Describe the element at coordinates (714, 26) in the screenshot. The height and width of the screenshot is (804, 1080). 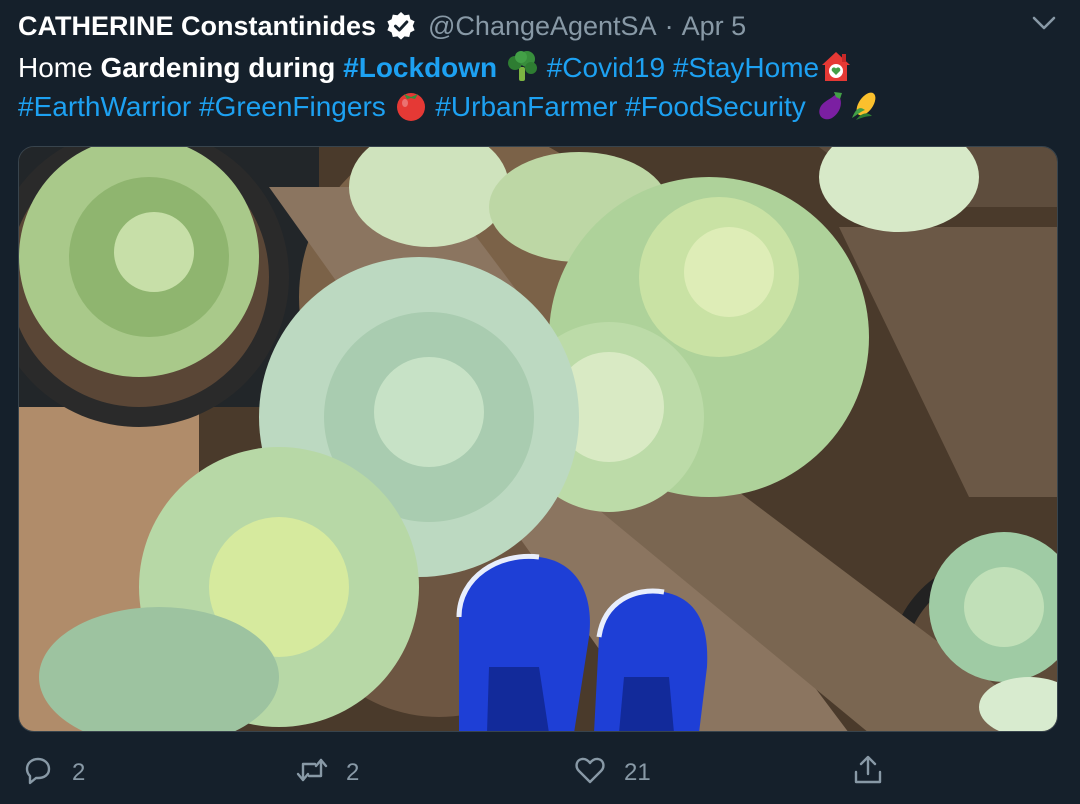
I see `tweet-date: Apr 5` at that location.